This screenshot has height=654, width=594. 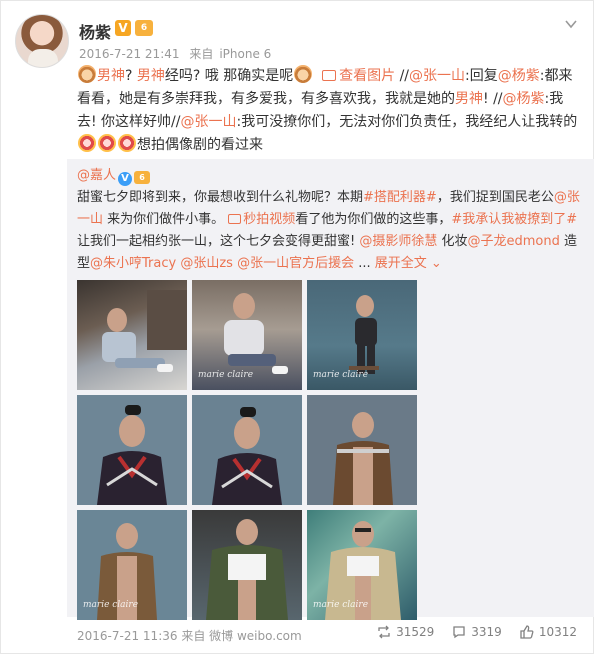 I want to click on comment-button: 3319, so click(x=477, y=632).